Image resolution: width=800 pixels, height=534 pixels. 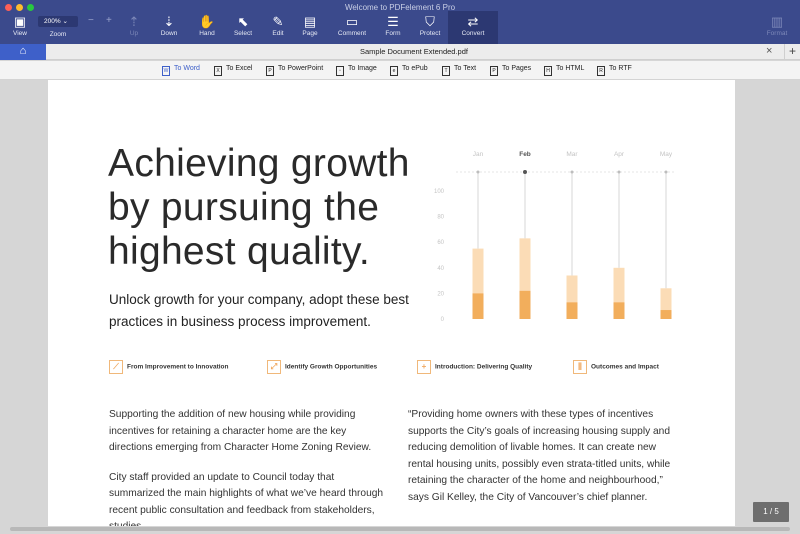 I want to click on down-label: Down, so click(x=169, y=33).